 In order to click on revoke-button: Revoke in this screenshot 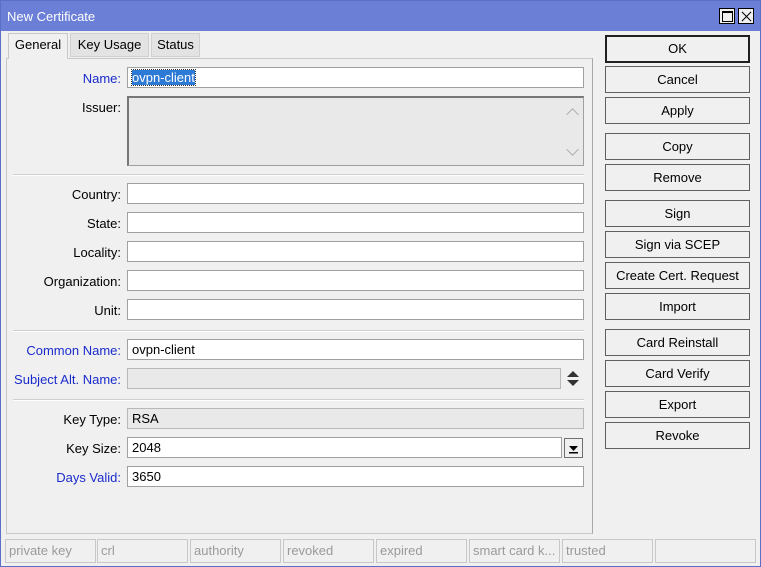, I will do `click(677, 435)`.